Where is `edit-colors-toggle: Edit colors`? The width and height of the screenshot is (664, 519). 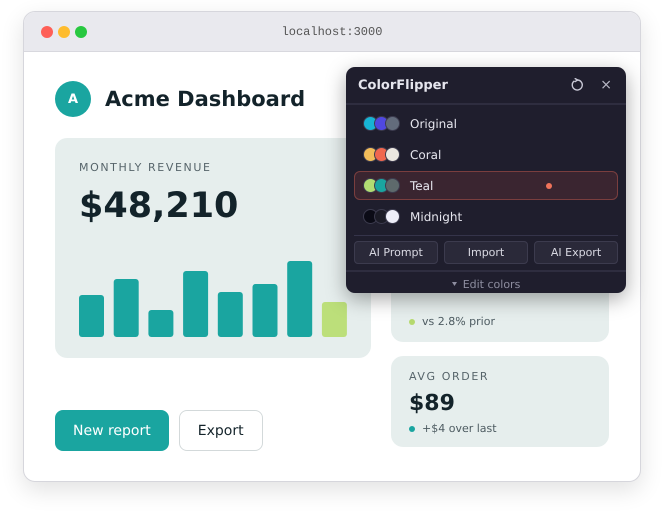 edit-colors-toggle: Edit colors is located at coordinates (486, 281).